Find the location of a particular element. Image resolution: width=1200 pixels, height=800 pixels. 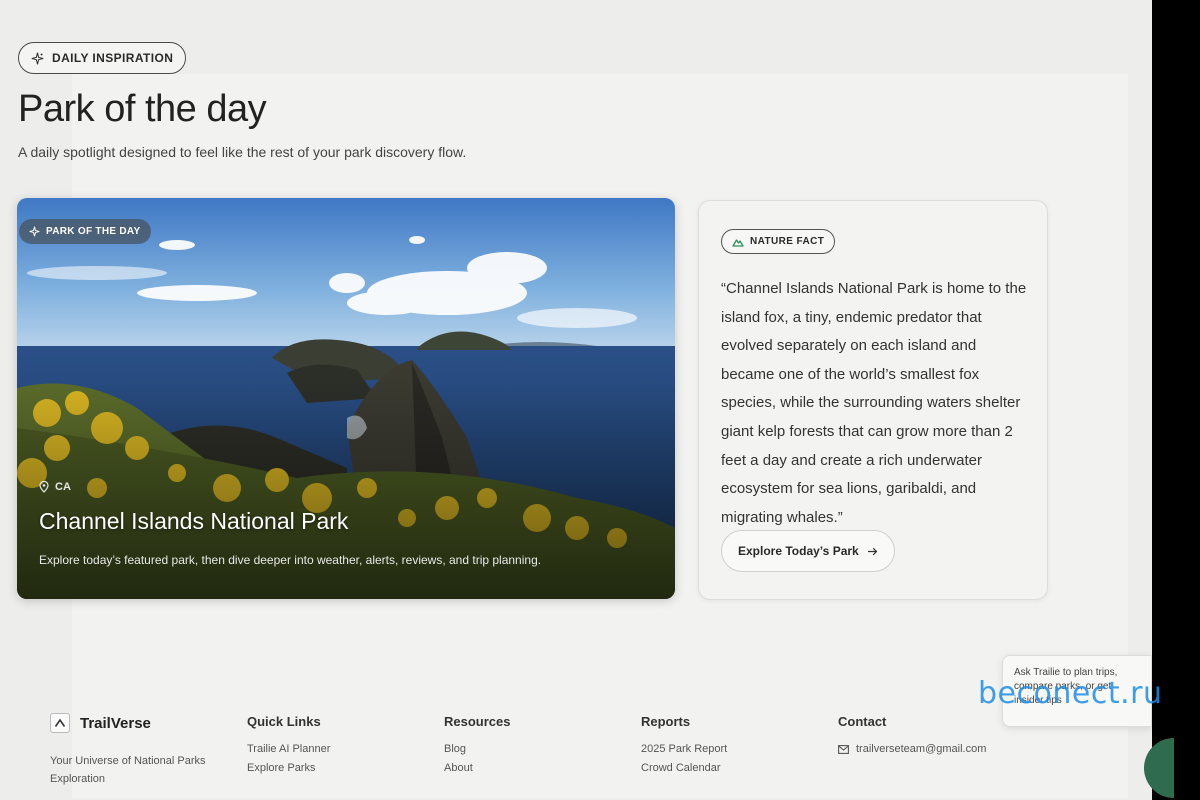

page-title: Park of the day is located at coordinates (142, 109).